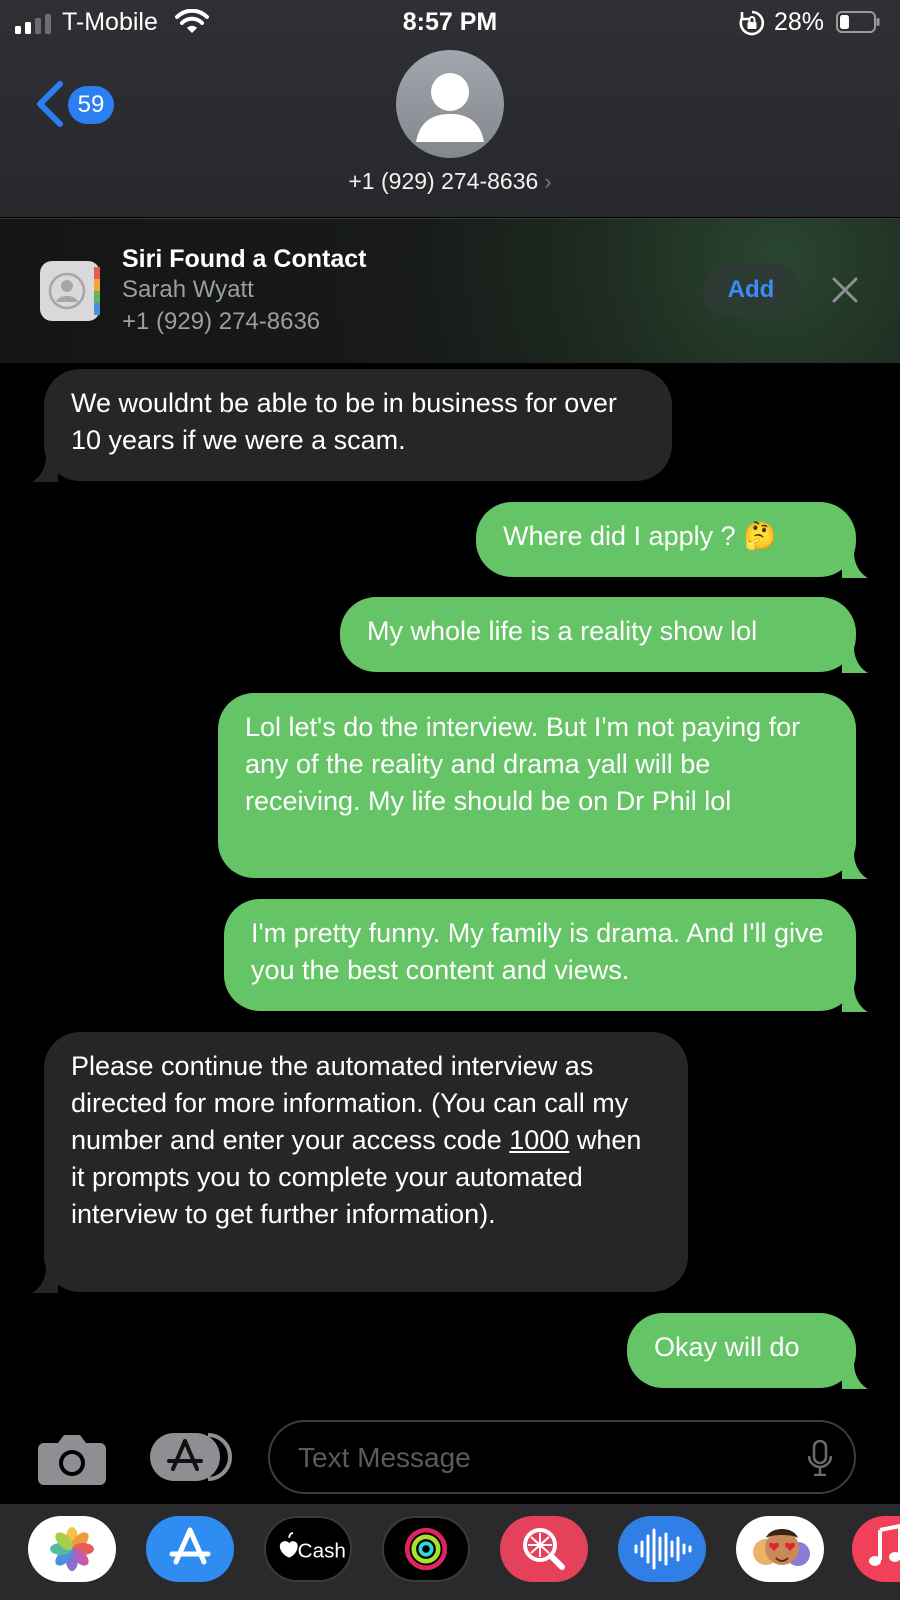 This screenshot has height=1600, width=900. Describe the element at coordinates (820, 1458) in the screenshot. I see `microphone-icon` at that location.